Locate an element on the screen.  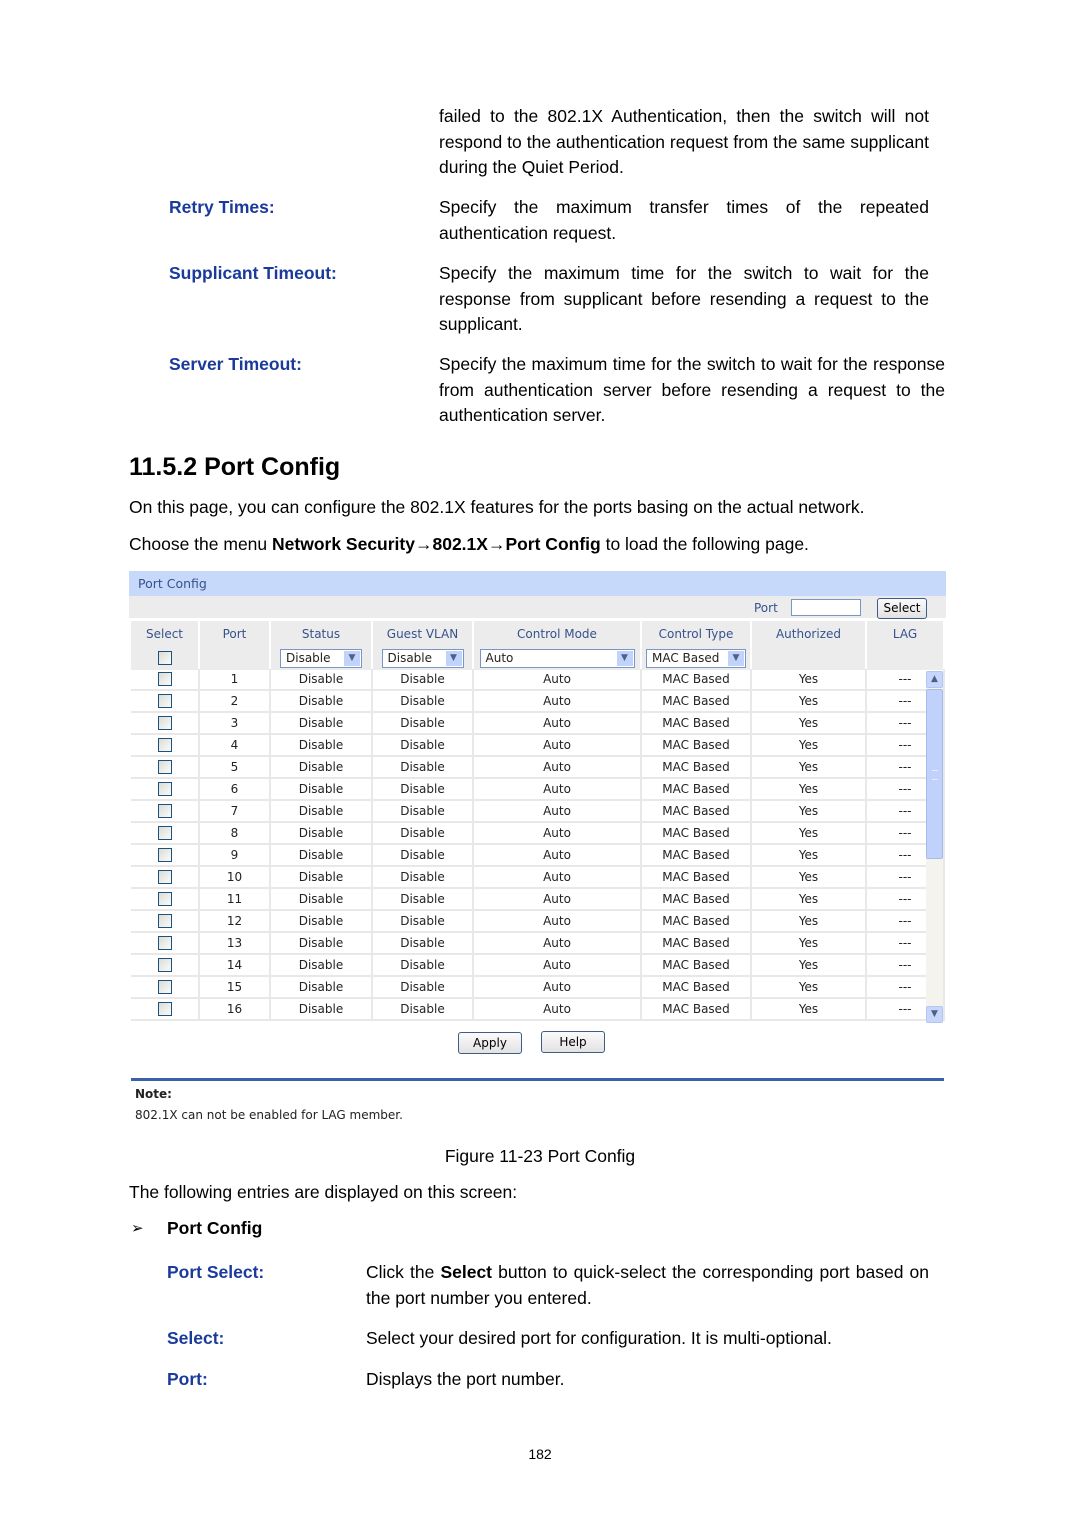
col-header-port: Port is located at coordinates (235, 633).